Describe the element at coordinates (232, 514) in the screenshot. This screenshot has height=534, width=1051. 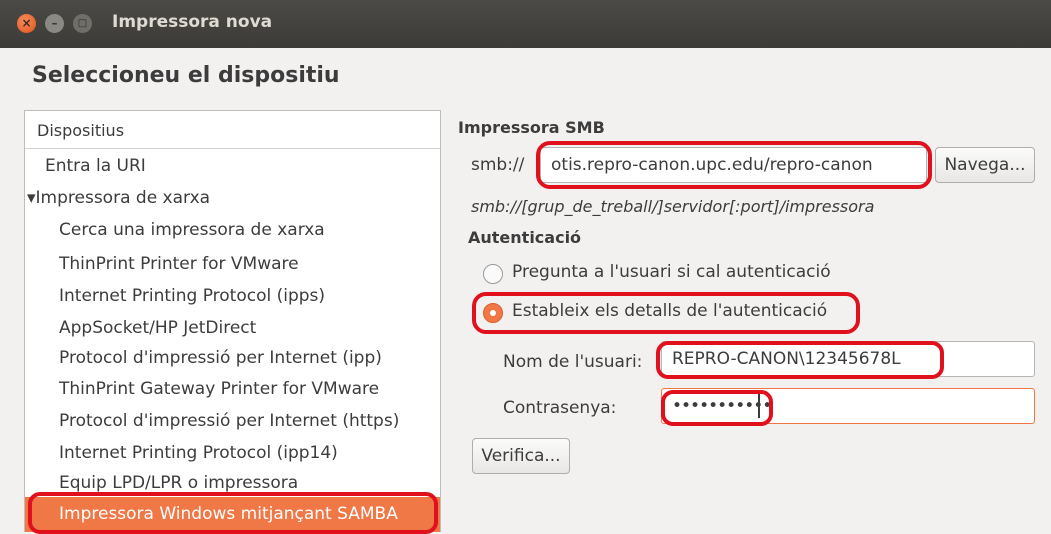
I see `list-item-samba-selected: Impressora Windows mitjançant SAMBA` at that location.